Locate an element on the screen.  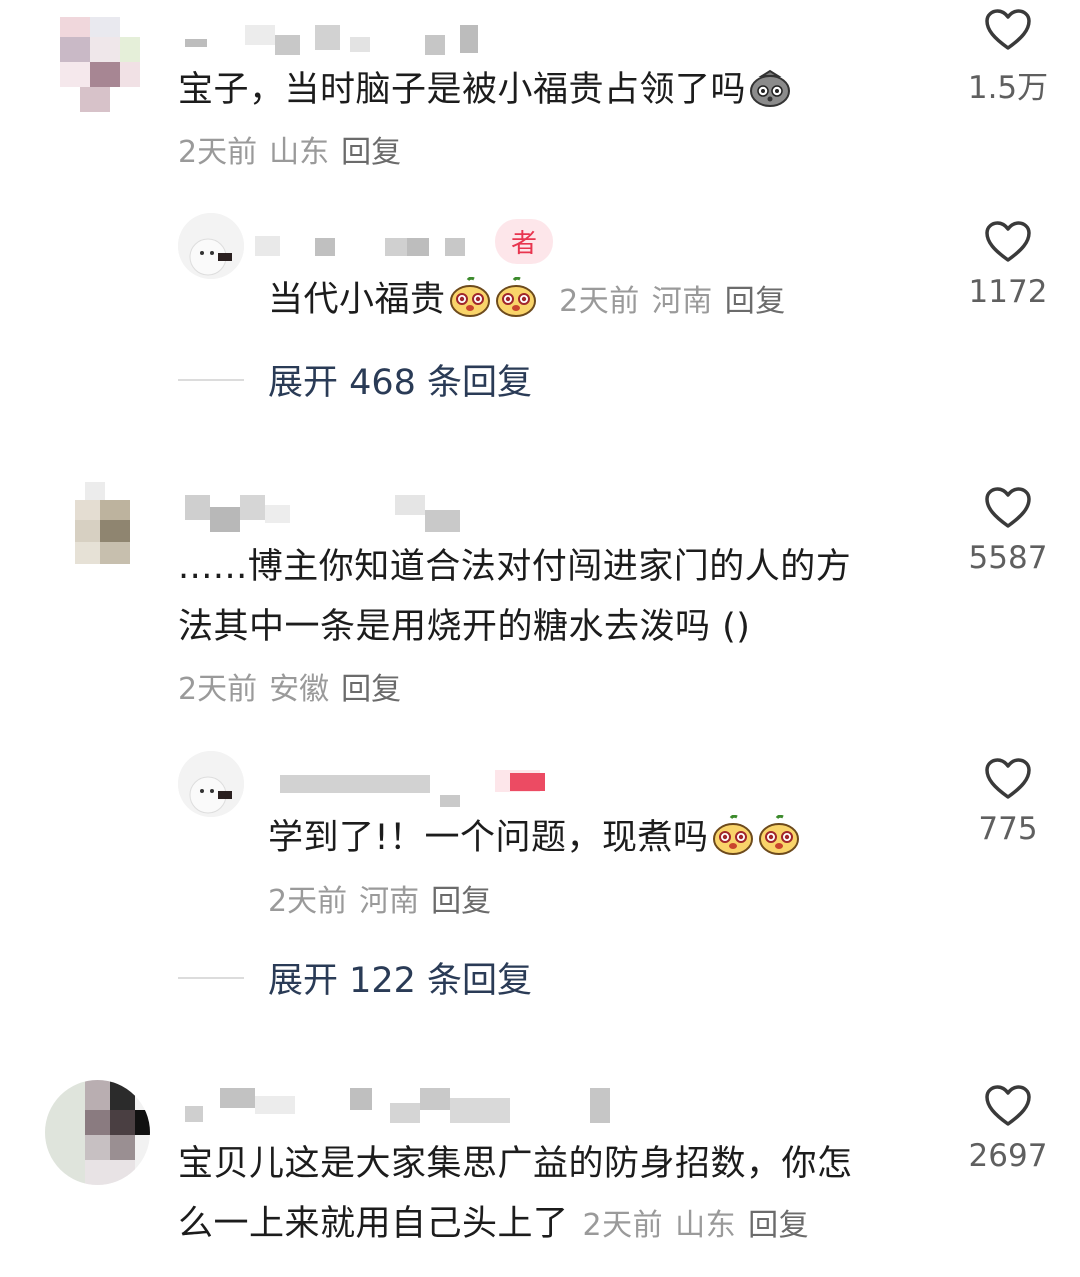
like-count: 5587 is located at coordinates (1008, 558).